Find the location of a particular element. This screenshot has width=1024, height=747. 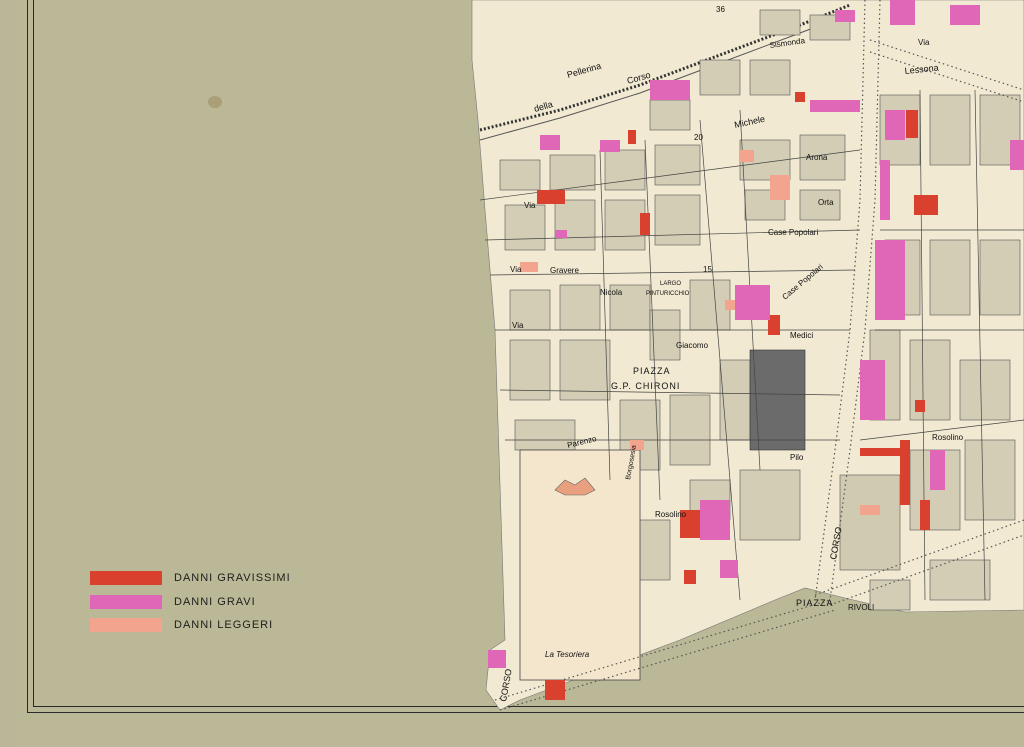

label-rivoli: RIVOLI is located at coordinates (861, 607).